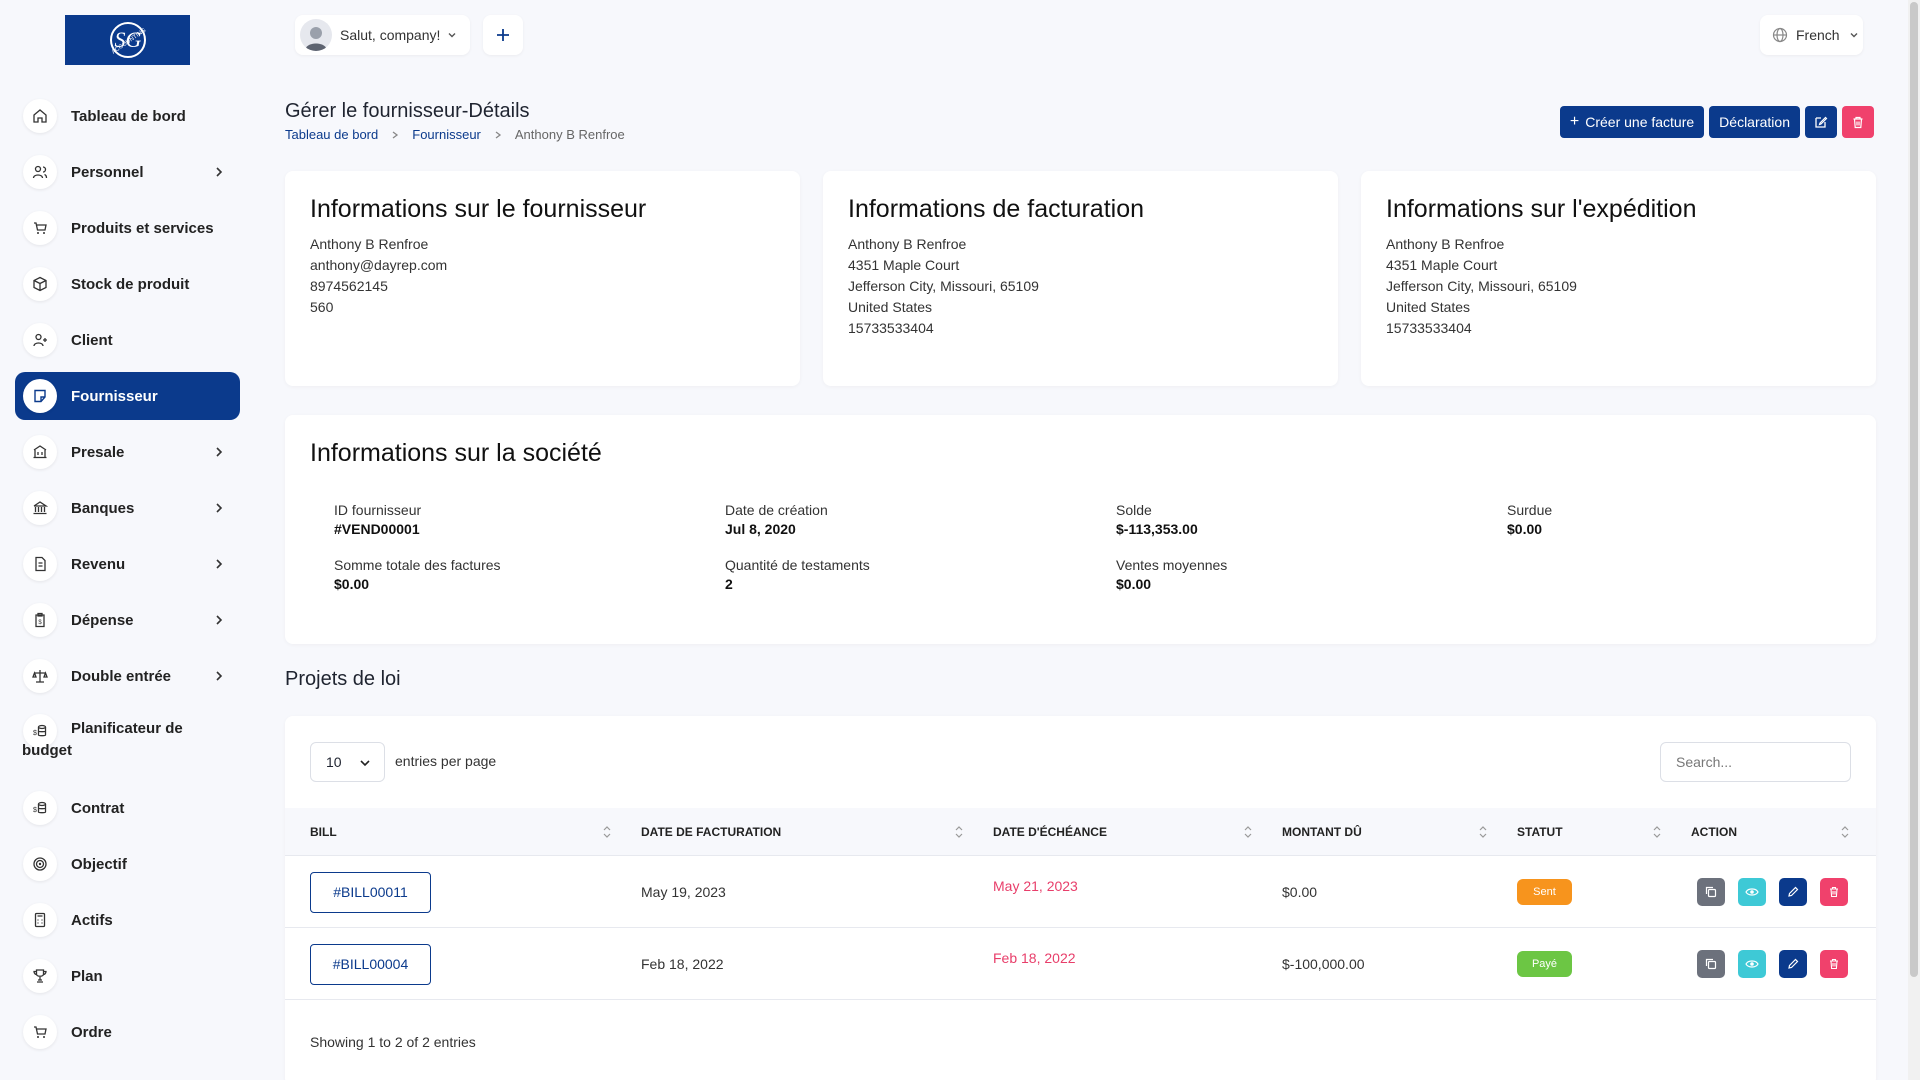  I want to click on copy-icon, so click(1711, 964).